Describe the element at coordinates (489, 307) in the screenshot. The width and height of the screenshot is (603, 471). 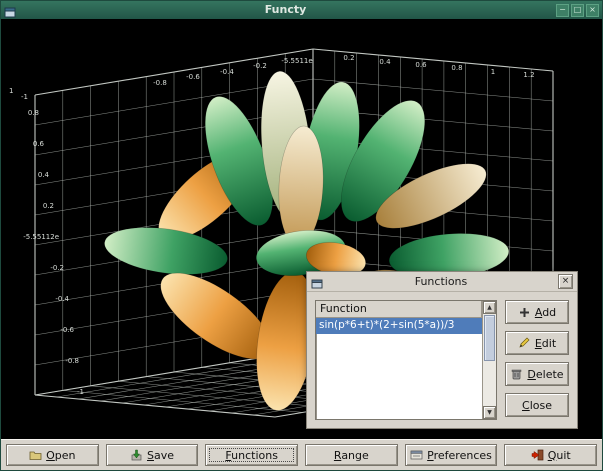
I see `scroll-up-icon: ▲` at that location.